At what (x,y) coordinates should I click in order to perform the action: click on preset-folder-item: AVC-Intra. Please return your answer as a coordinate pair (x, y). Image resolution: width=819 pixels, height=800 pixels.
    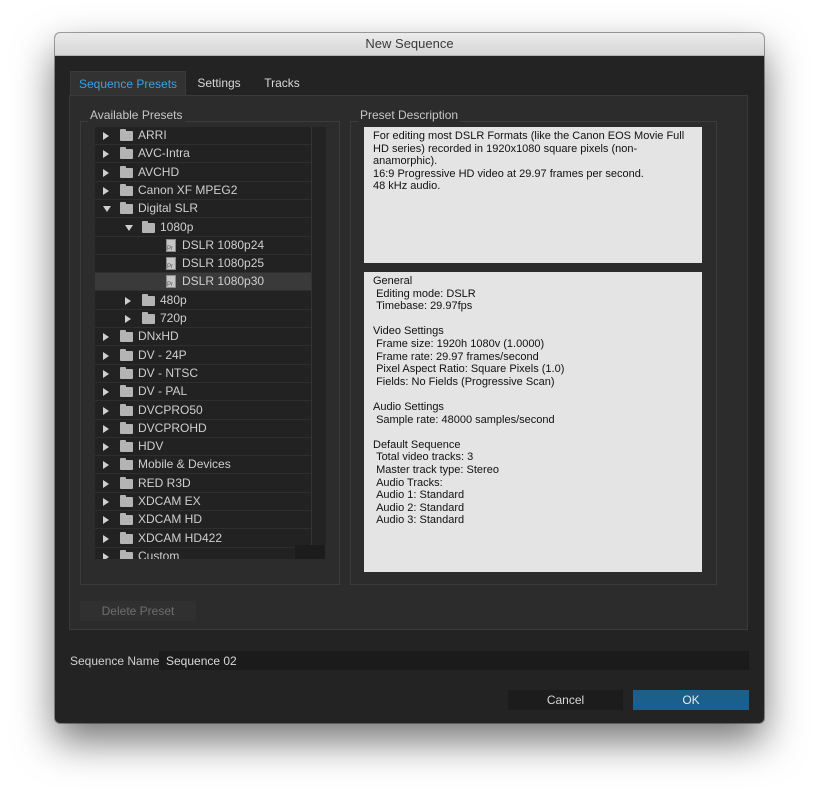
    Looking at the image, I should click on (203, 154).